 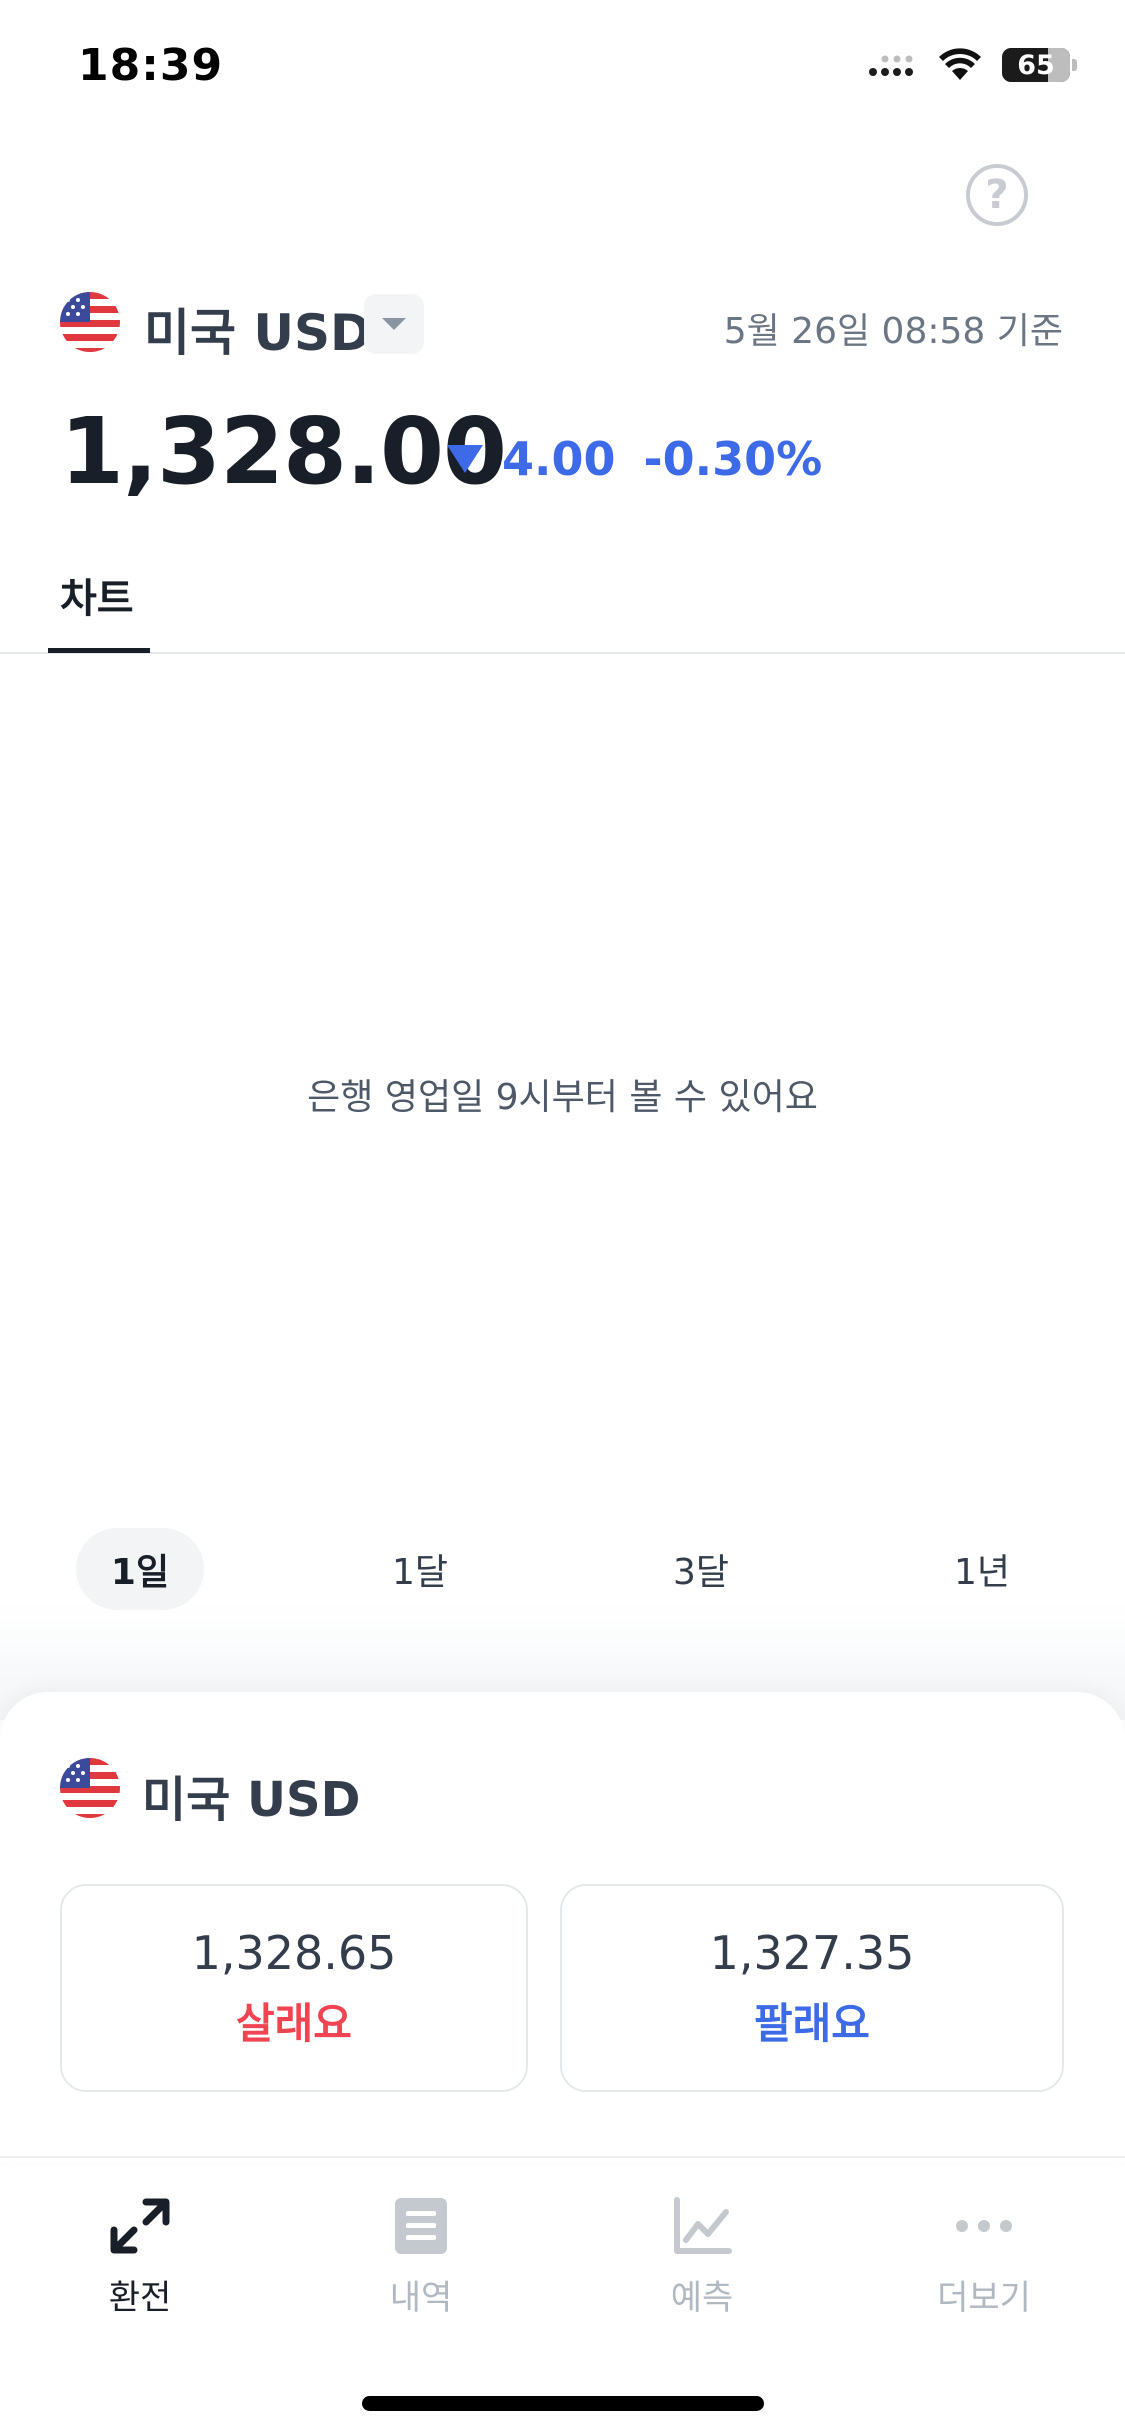 What do you see at coordinates (563, 2403) in the screenshot?
I see `home-indicator` at bounding box center [563, 2403].